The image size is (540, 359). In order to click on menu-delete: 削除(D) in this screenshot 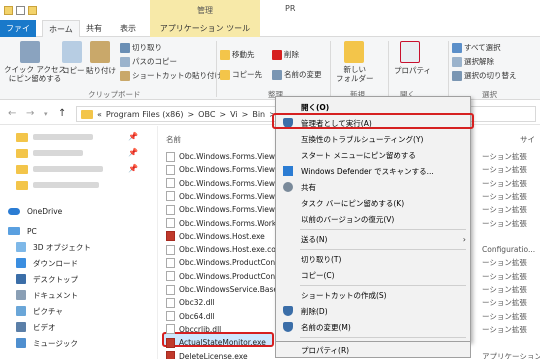, I will do `click(374, 311)`.